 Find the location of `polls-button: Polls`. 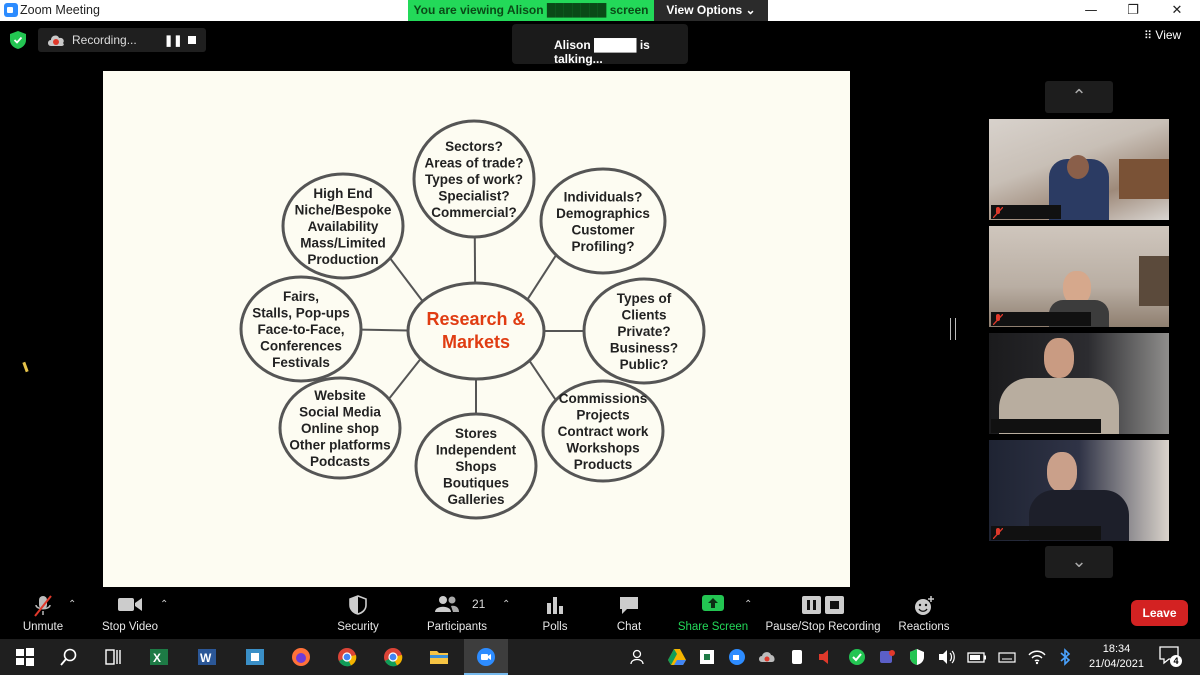

polls-button: Polls is located at coordinates (555, 614).